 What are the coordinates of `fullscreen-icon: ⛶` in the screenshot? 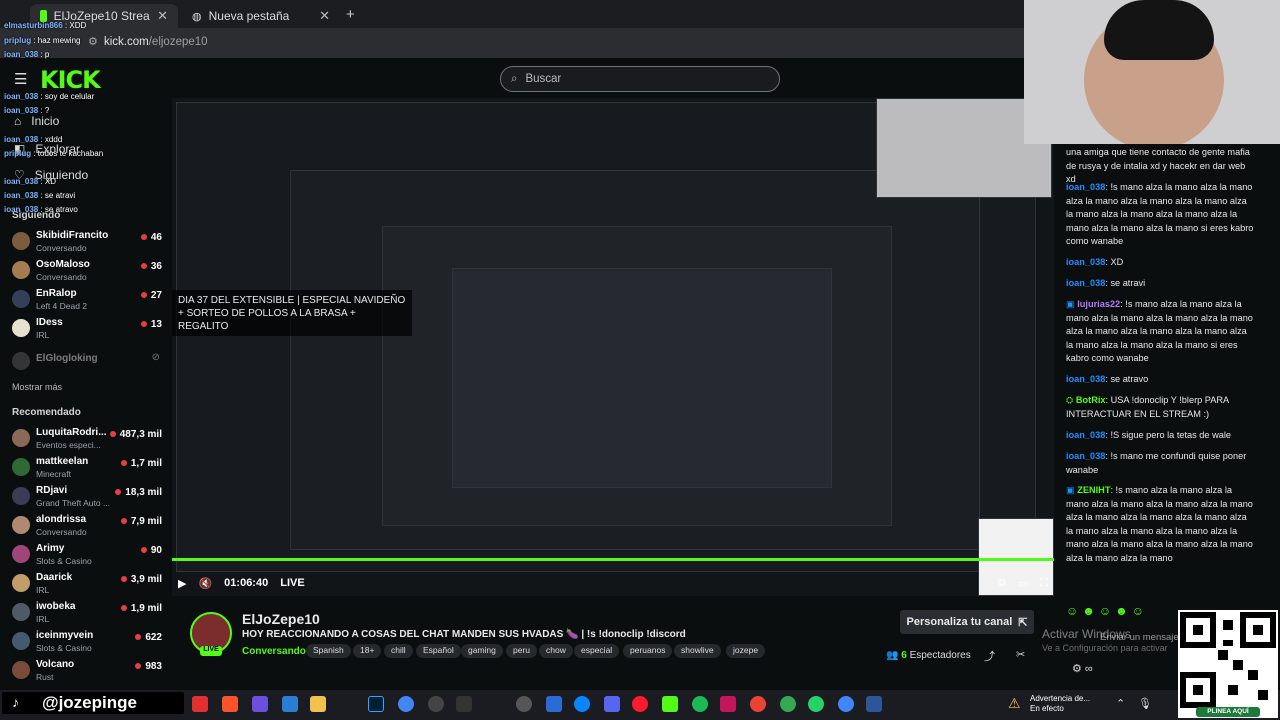 It's located at (1044, 583).